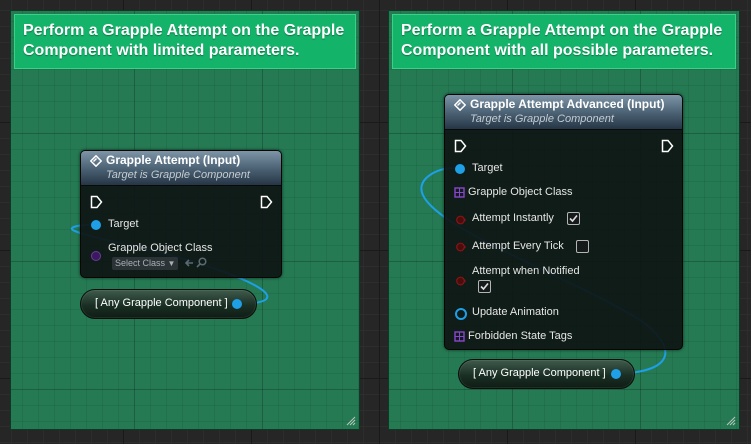  What do you see at coordinates (459, 336) in the screenshot?
I see `forbidden-tags-pin-icon` at bounding box center [459, 336].